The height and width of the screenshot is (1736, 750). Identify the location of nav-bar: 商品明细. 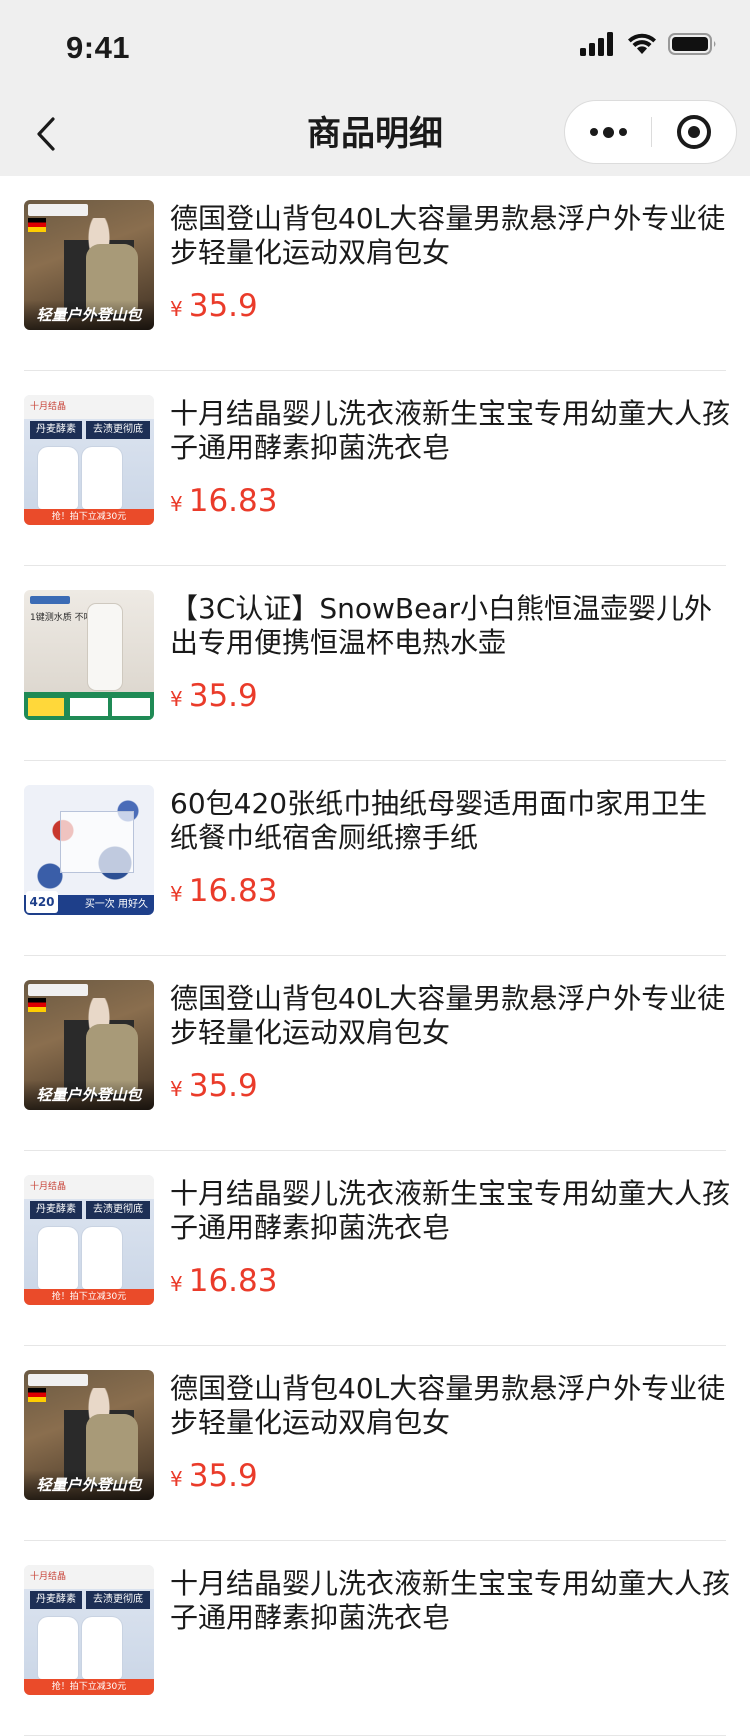
(375, 134).